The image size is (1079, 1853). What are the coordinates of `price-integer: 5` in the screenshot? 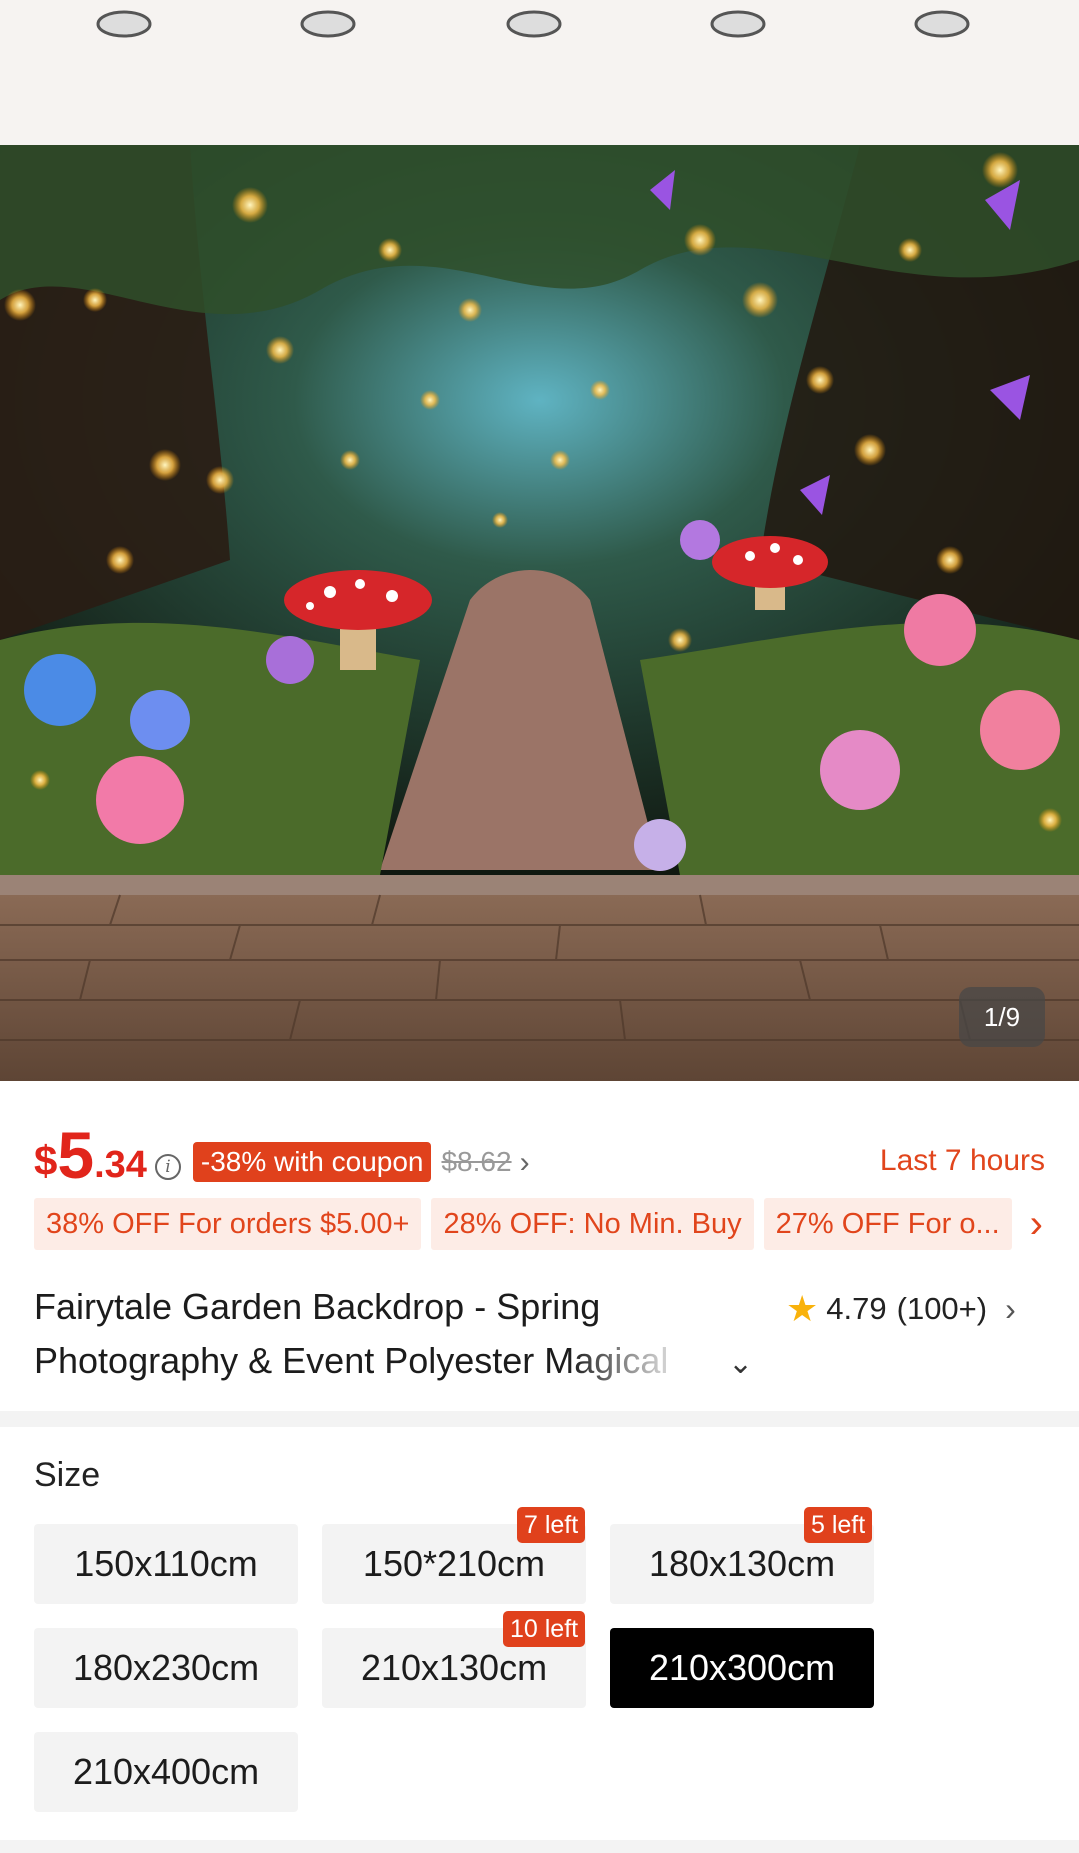 It's located at (76, 1155).